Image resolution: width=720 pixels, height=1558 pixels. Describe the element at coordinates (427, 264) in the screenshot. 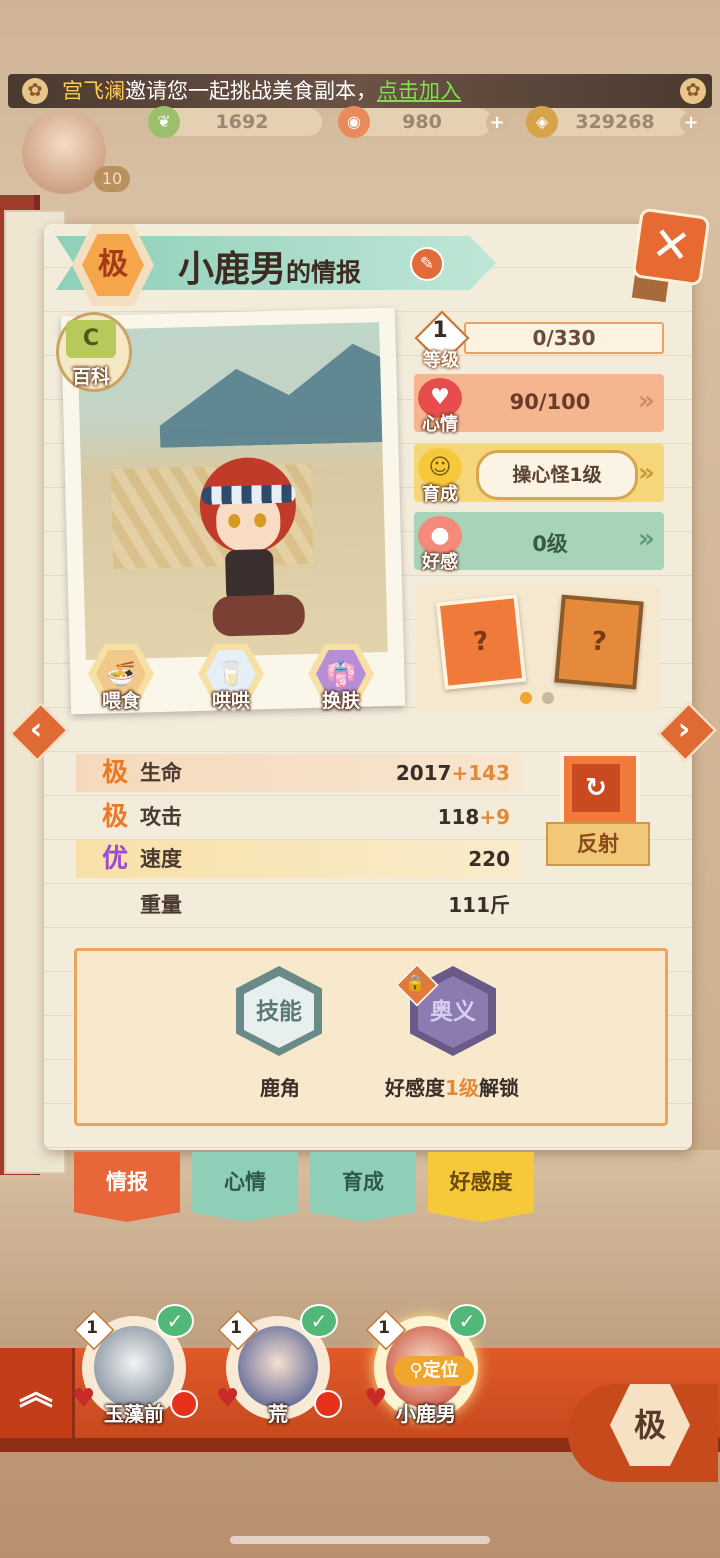

I see `edit-name-icon: ✎` at that location.